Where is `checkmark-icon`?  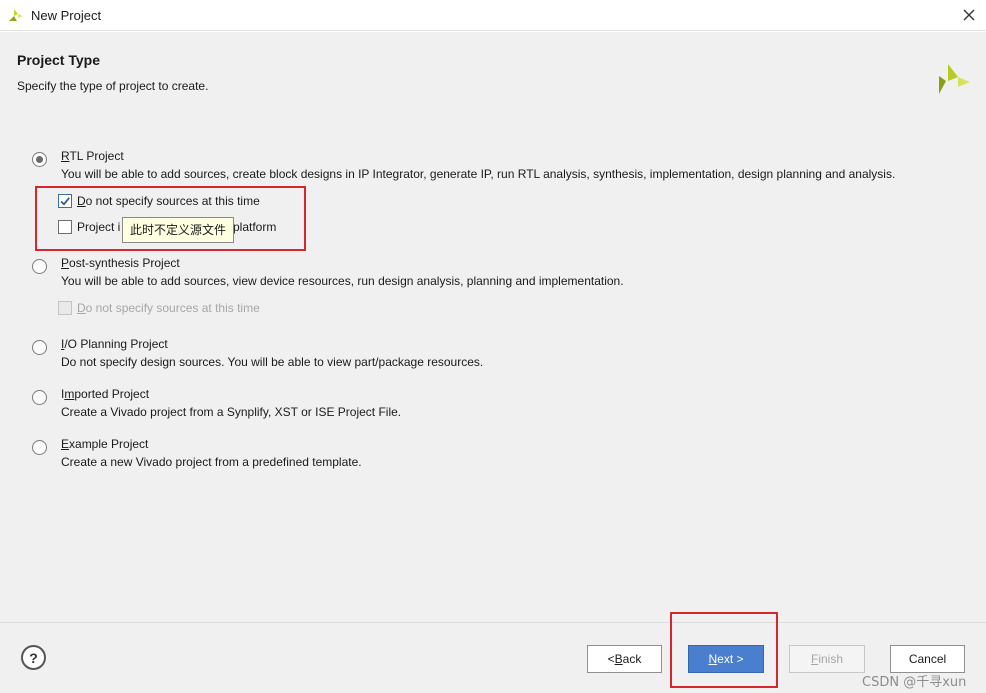
checkmark-icon is located at coordinates (65, 201).